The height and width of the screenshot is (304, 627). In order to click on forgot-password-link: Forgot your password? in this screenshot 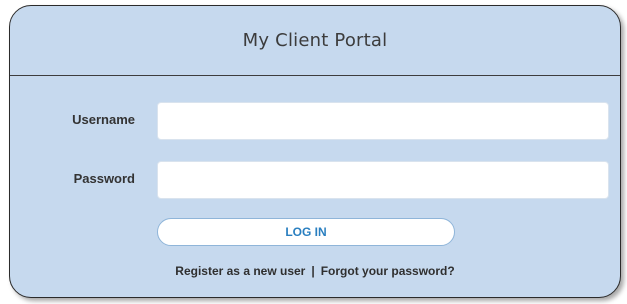, I will do `click(388, 271)`.